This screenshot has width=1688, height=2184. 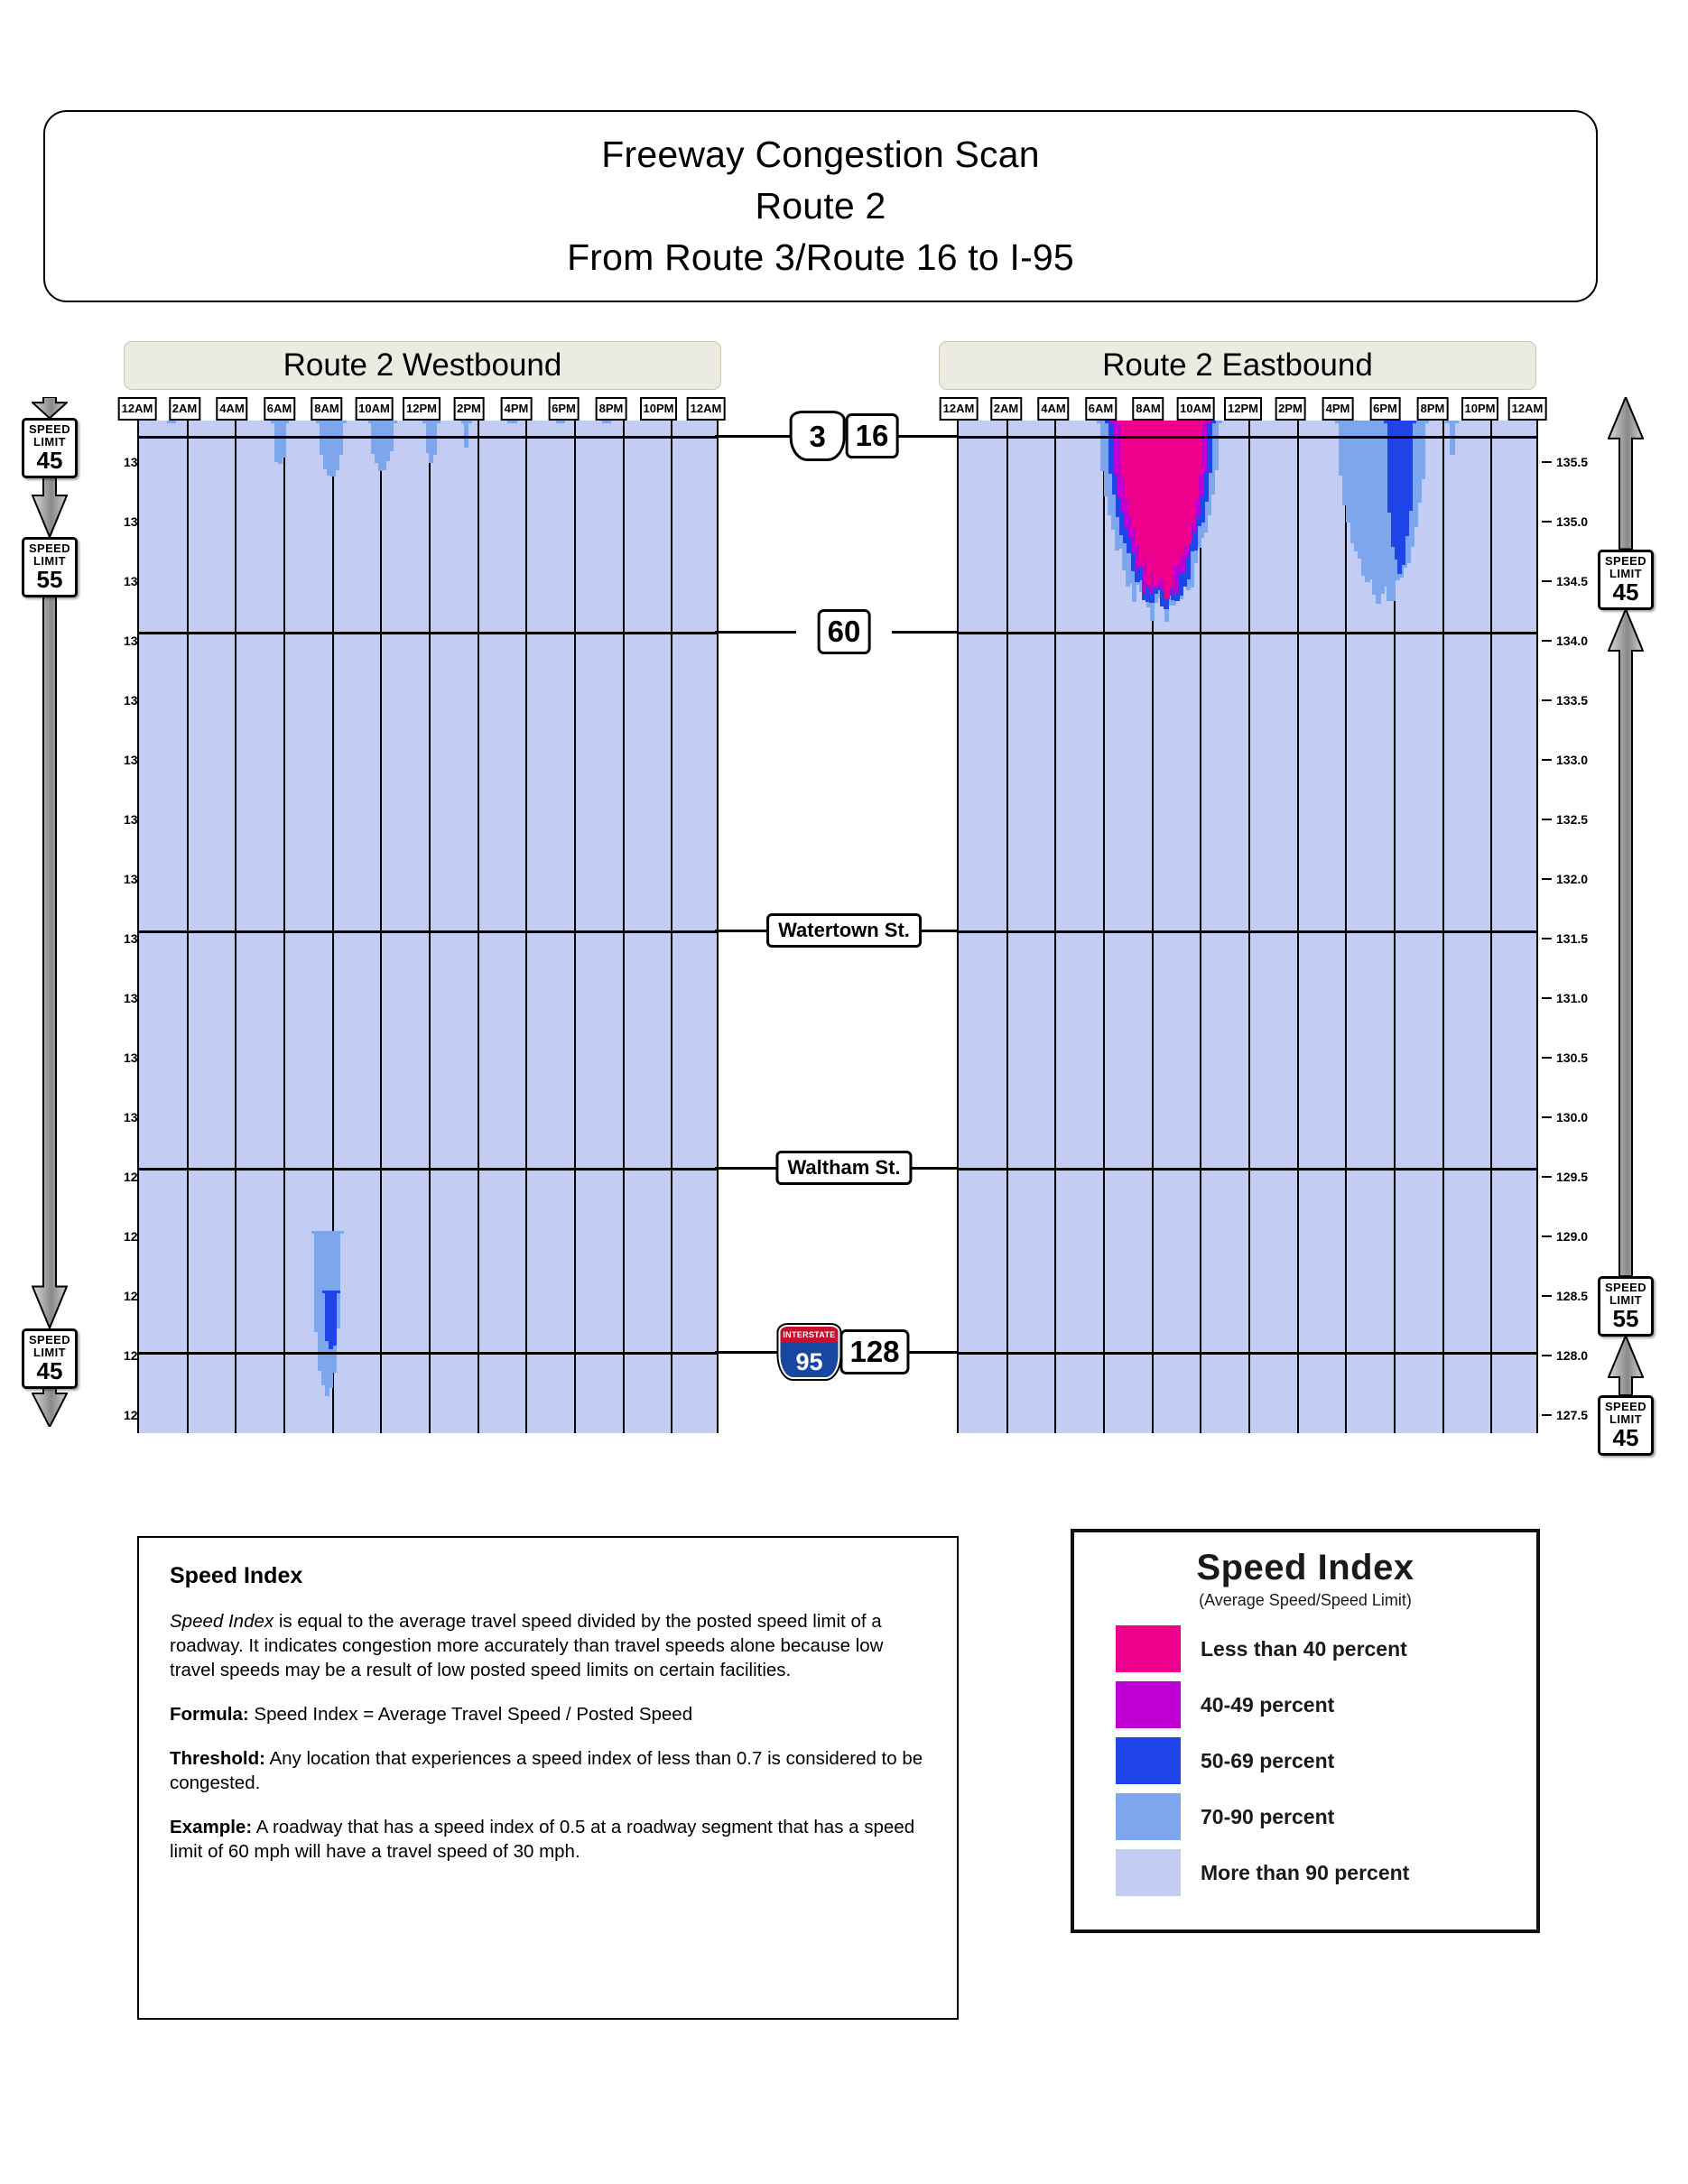 I want to click on i-95-shield-label: 95, so click(x=809, y=1362).